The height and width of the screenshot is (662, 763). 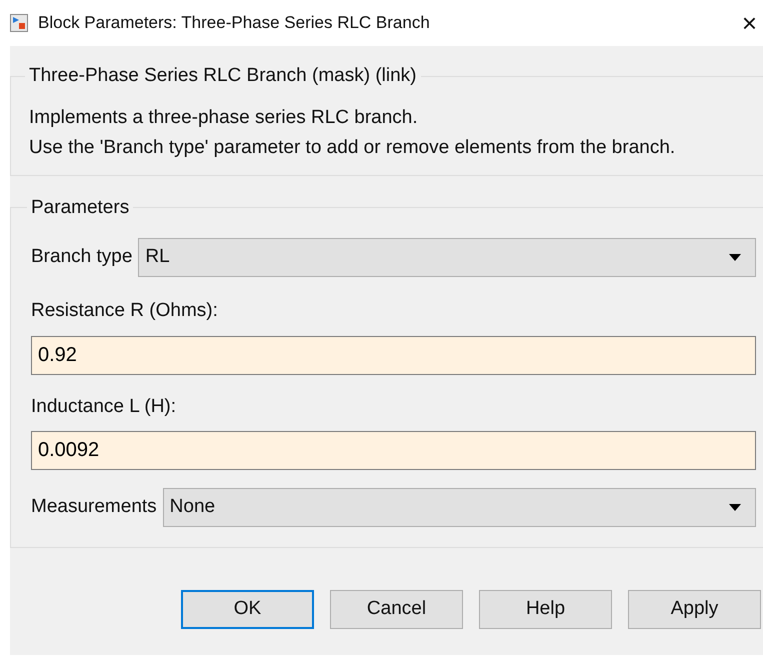 What do you see at coordinates (459, 507) in the screenshot?
I see `dropdown: None` at bounding box center [459, 507].